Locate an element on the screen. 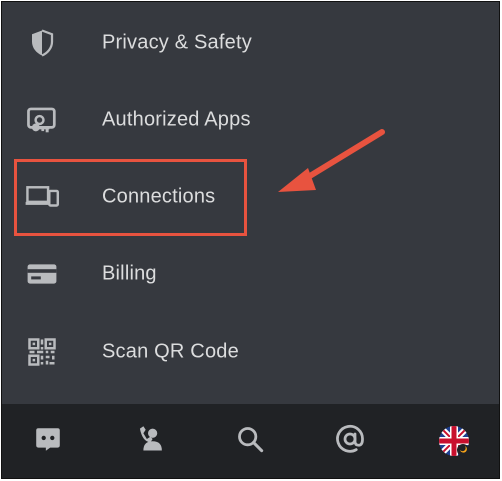 The image size is (502, 481). friends-icon is located at coordinates (148, 441).